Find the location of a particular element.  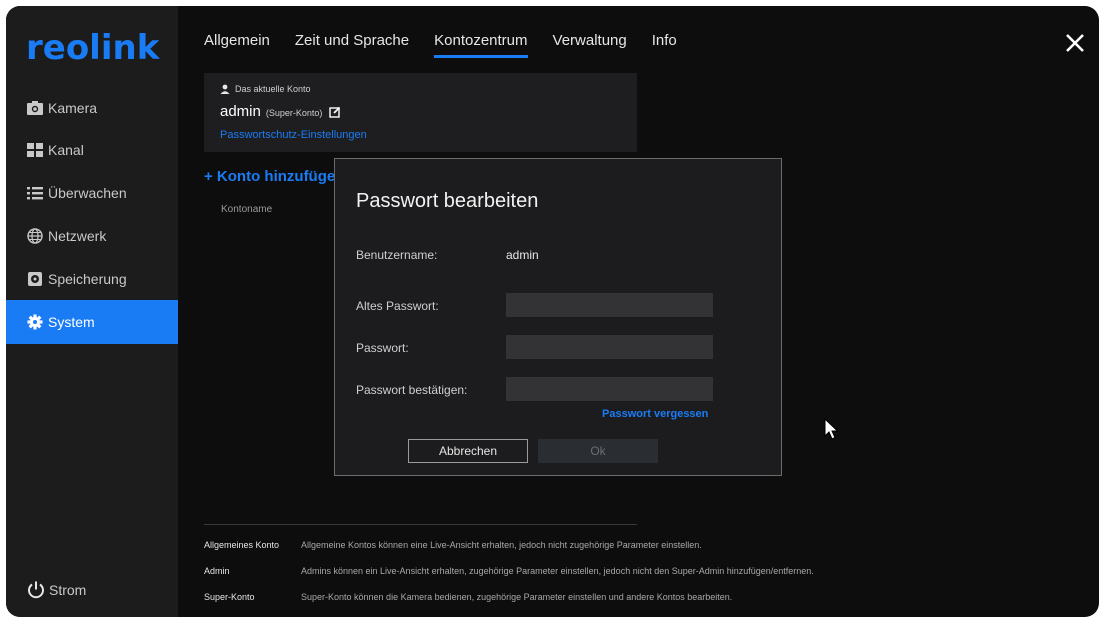

account-name: admin (Super-Konto) is located at coordinates (280, 111).